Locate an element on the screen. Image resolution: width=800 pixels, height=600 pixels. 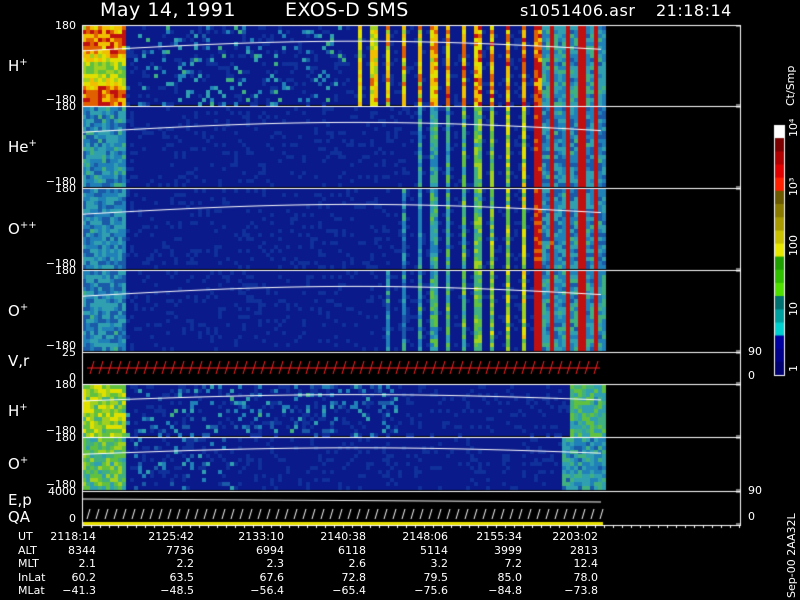
ephemeris-value: 2125:42 is located at coordinates (171, 536).